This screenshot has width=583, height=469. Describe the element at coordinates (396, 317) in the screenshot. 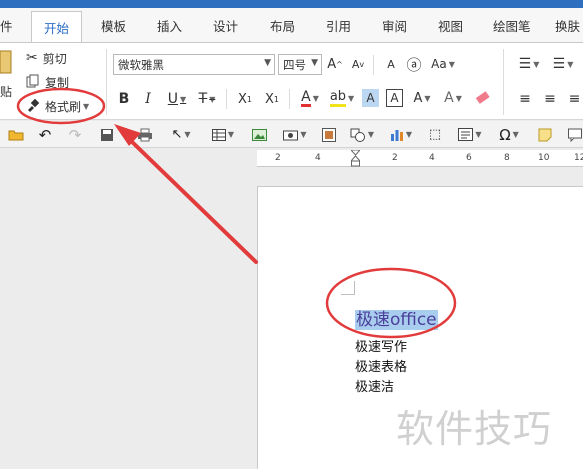

I see `document-line-highlighted: 极速office` at that location.